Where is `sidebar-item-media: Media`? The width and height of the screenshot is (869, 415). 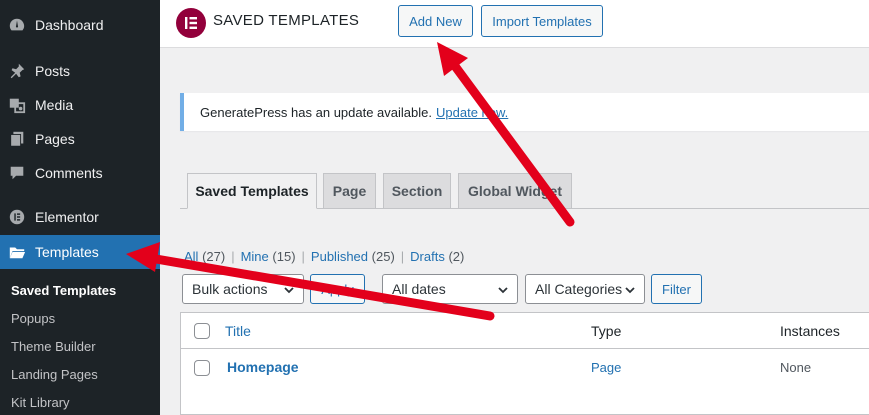
sidebar-item-media: Media is located at coordinates (80, 105).